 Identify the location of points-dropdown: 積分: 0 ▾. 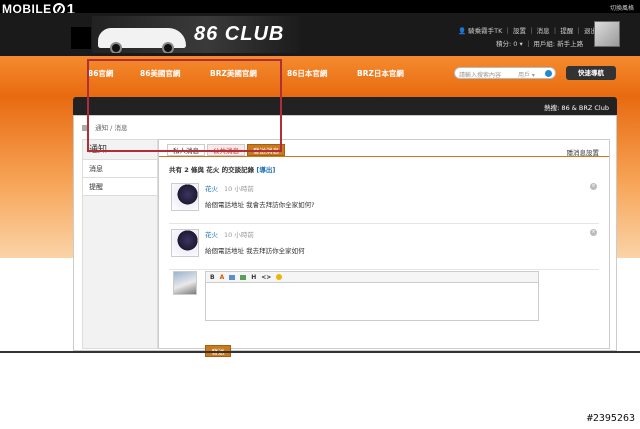
(509, 44).